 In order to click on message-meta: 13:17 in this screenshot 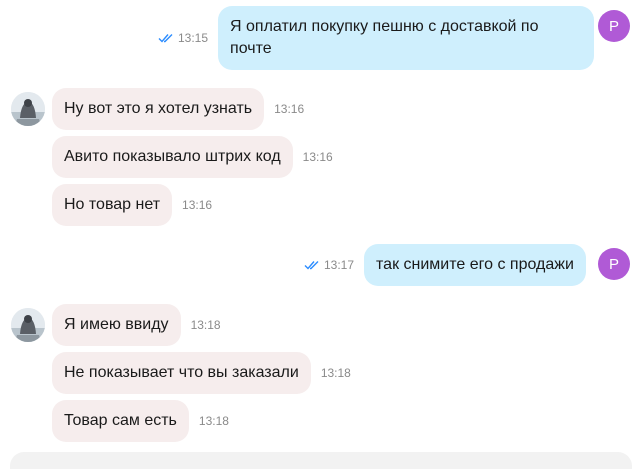, I will do `click(329, 265)`.